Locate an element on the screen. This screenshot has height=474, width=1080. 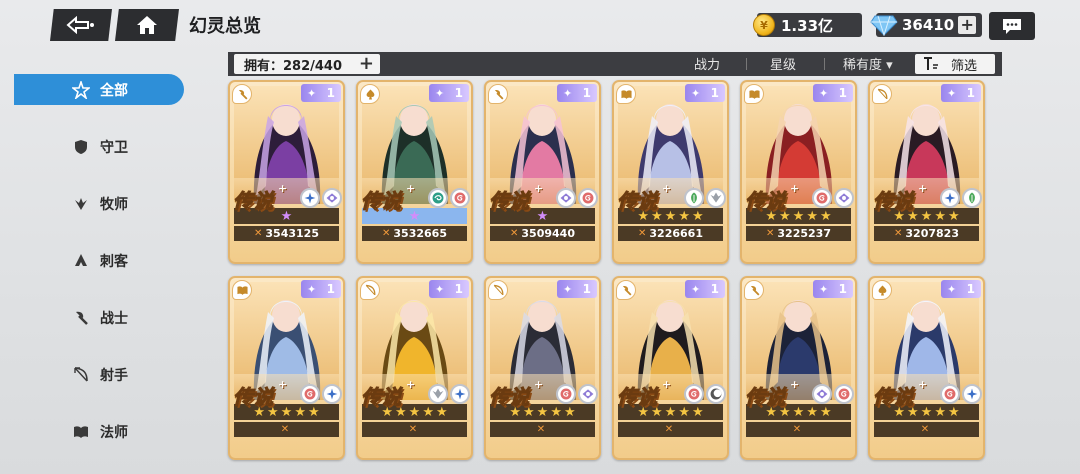
sidebar-item-archer: 射手 is located at coordinates (99, 374).